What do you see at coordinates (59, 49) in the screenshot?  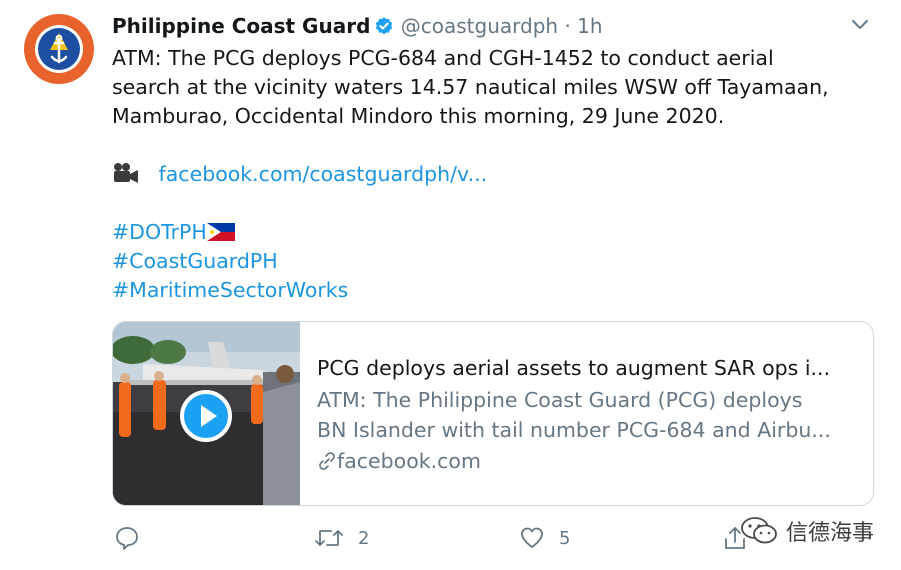 I see `pcg-avatar` at bounding box center [59, 49].